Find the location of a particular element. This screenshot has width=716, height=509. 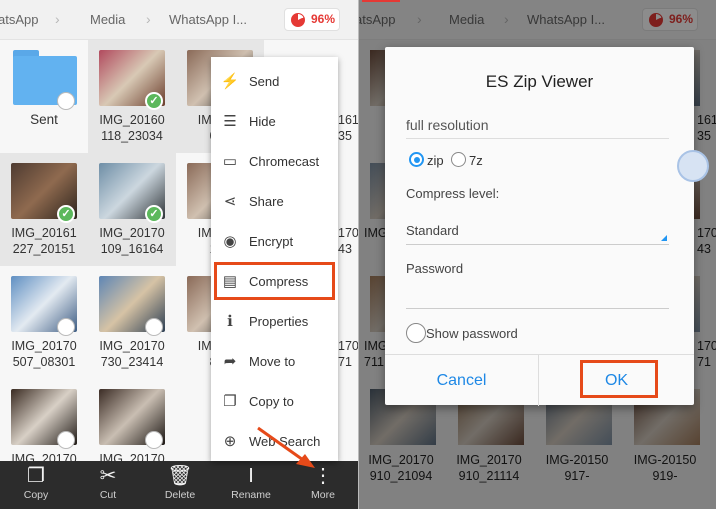

bottom-action-bar: ❐ Copy ✂ Cut 🗑 Delete I Rename ⋮ More is located at coordinates (179, 485).